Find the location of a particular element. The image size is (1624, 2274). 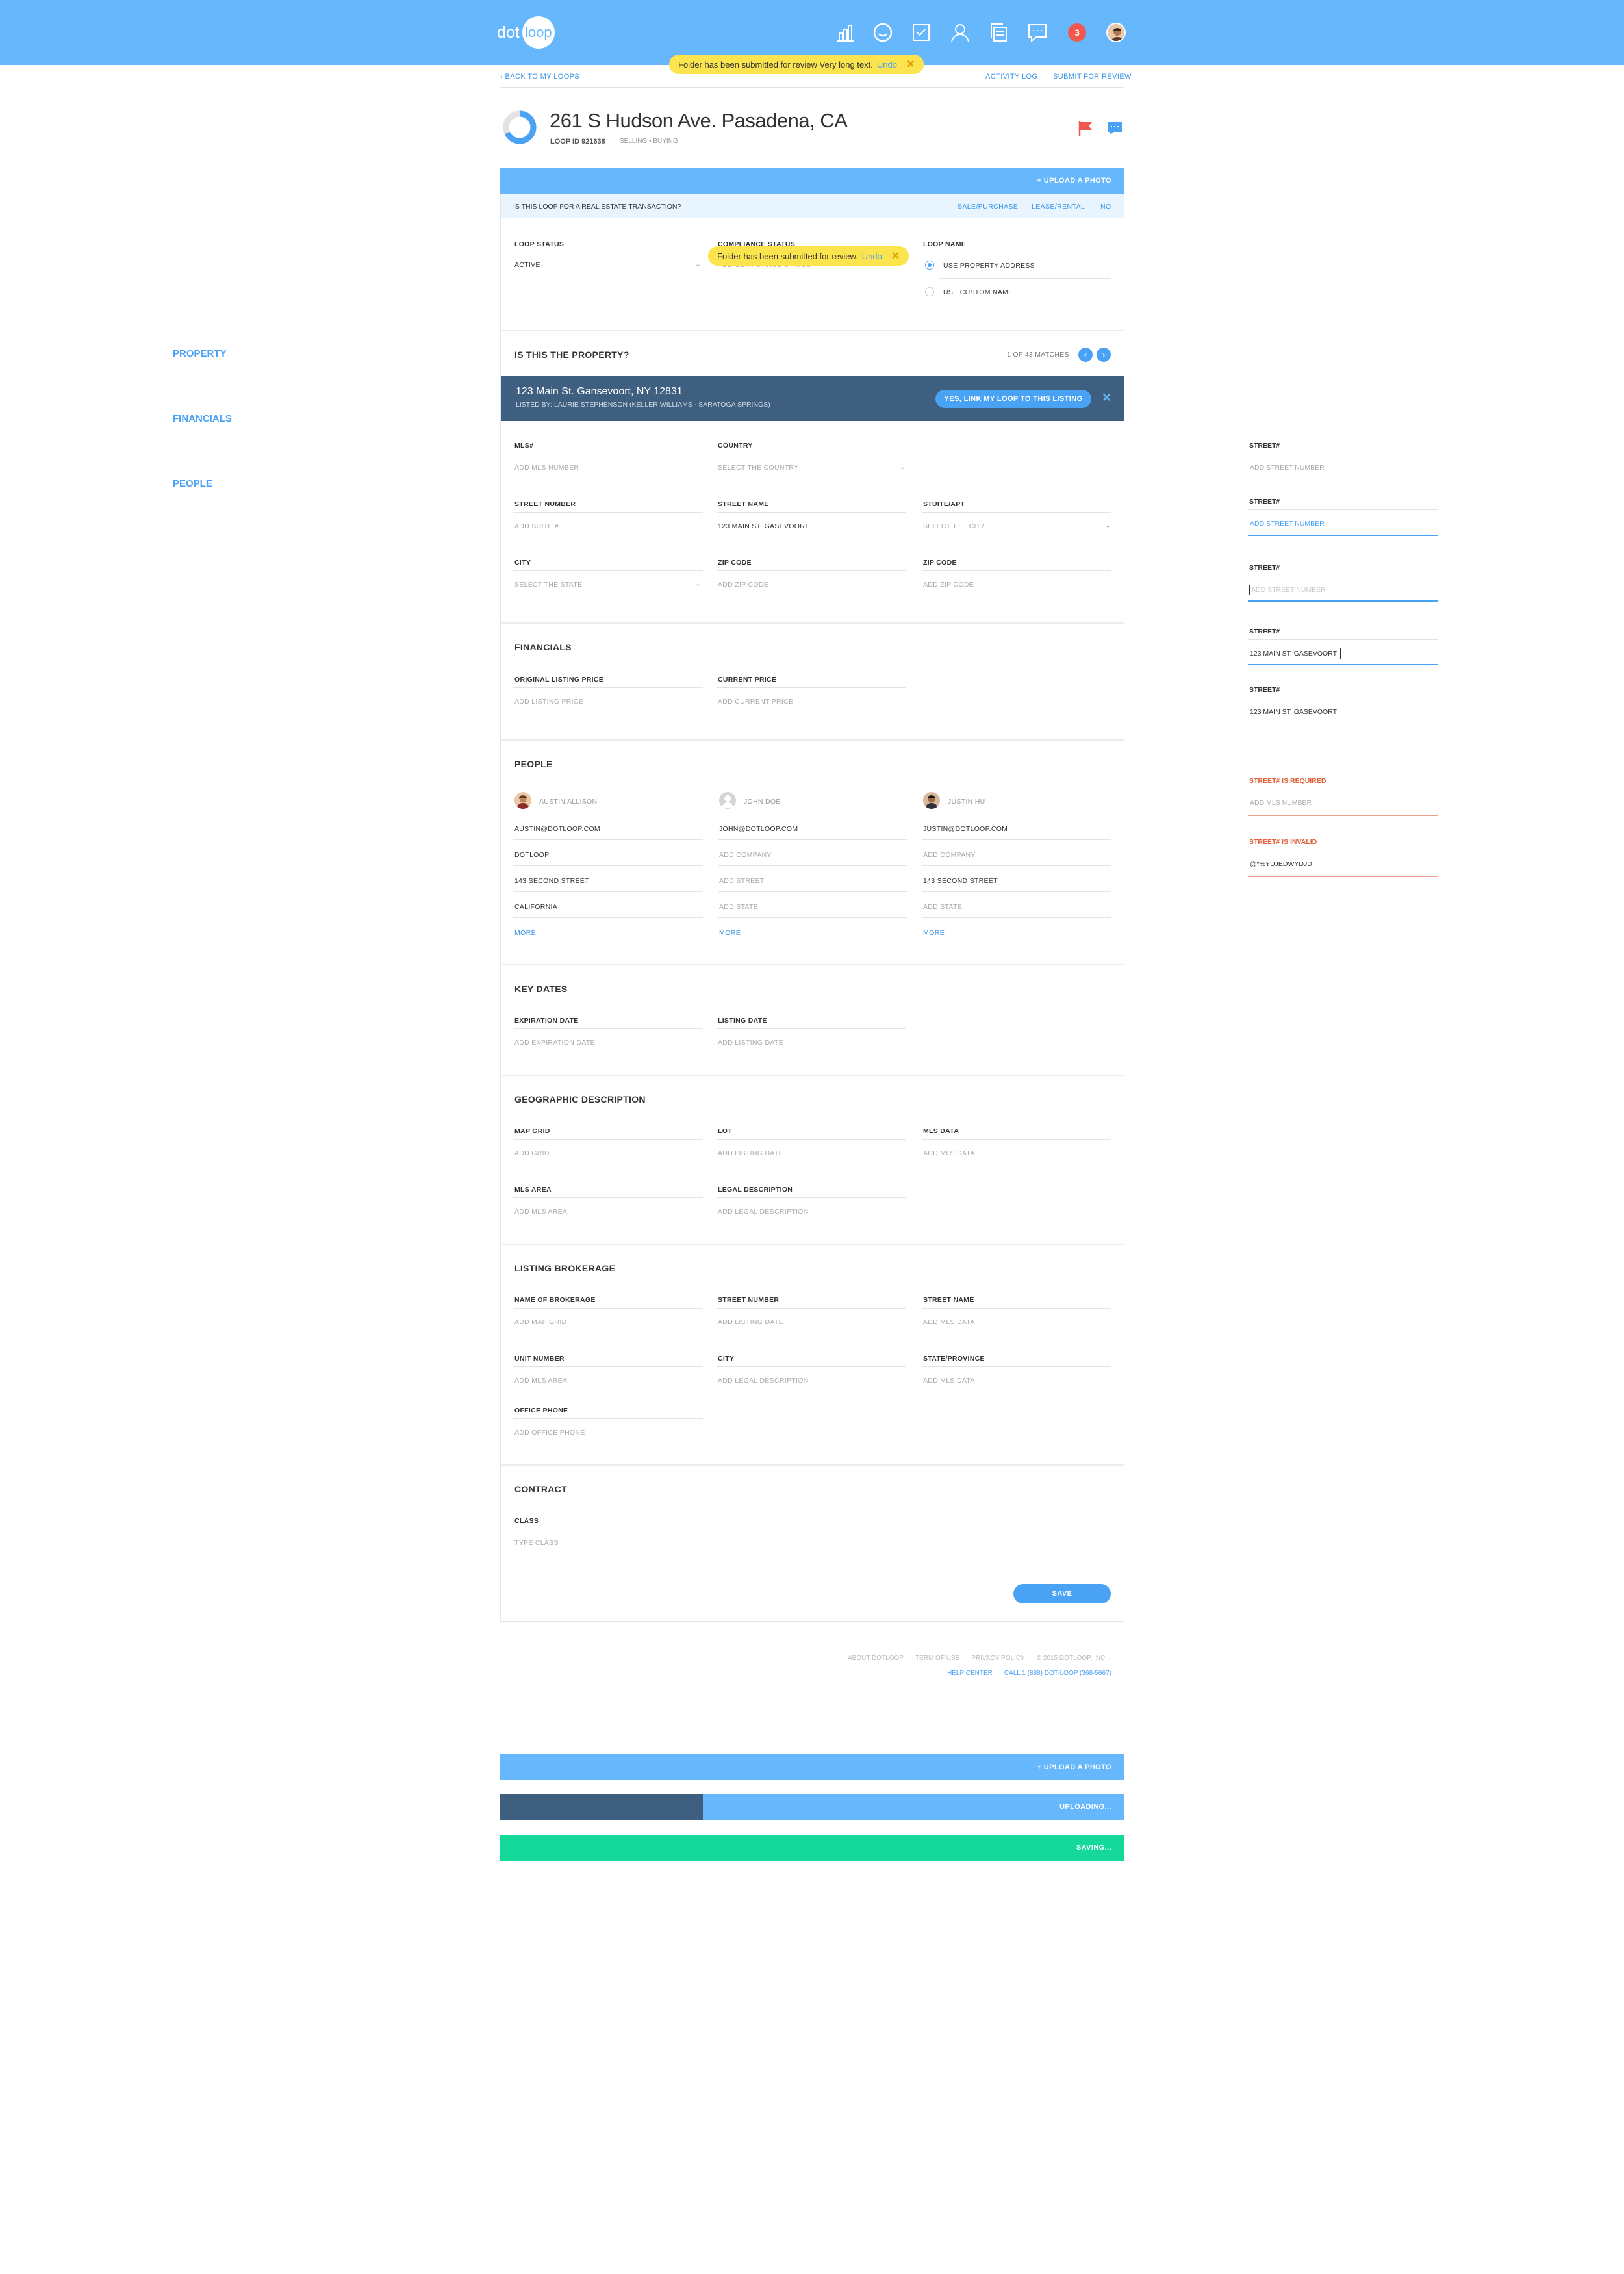

notification-badge: 3 is located at coordinates (1077, 32).